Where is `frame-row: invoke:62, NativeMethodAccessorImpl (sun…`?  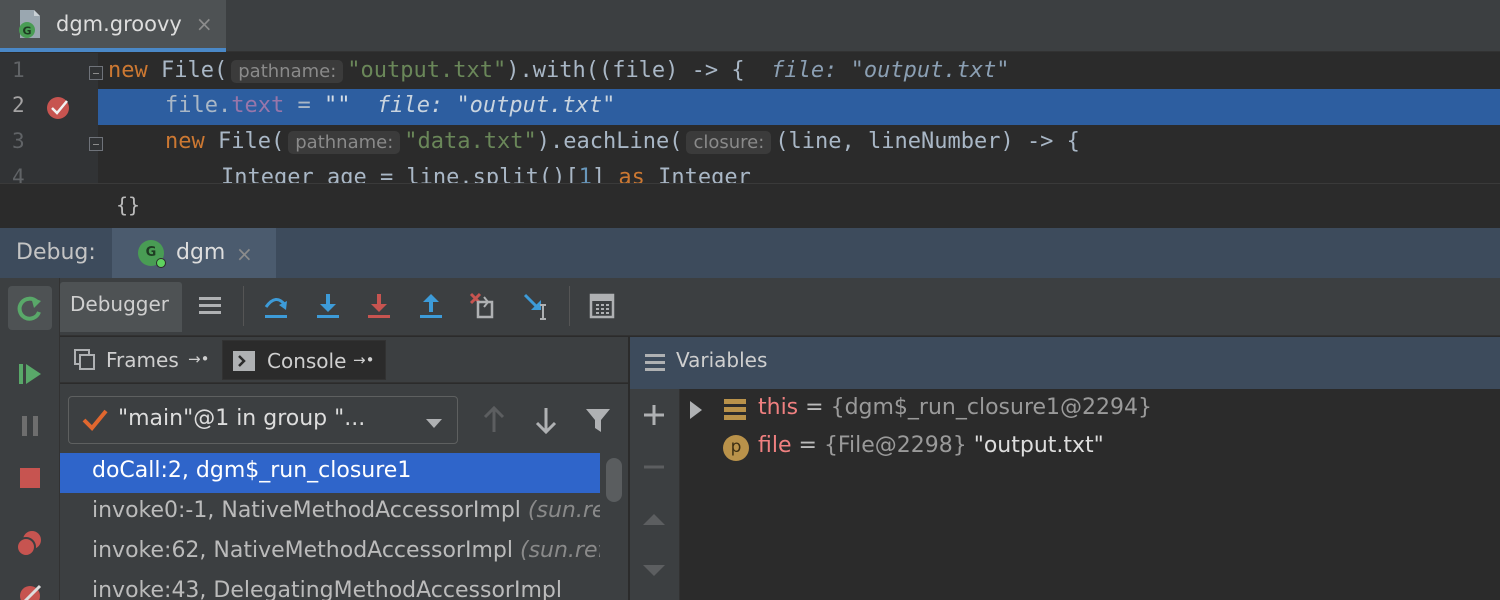
frame-row: invoke:62, NativeMethodAccessorImpl (sun… is located at coordinates (330, 553).